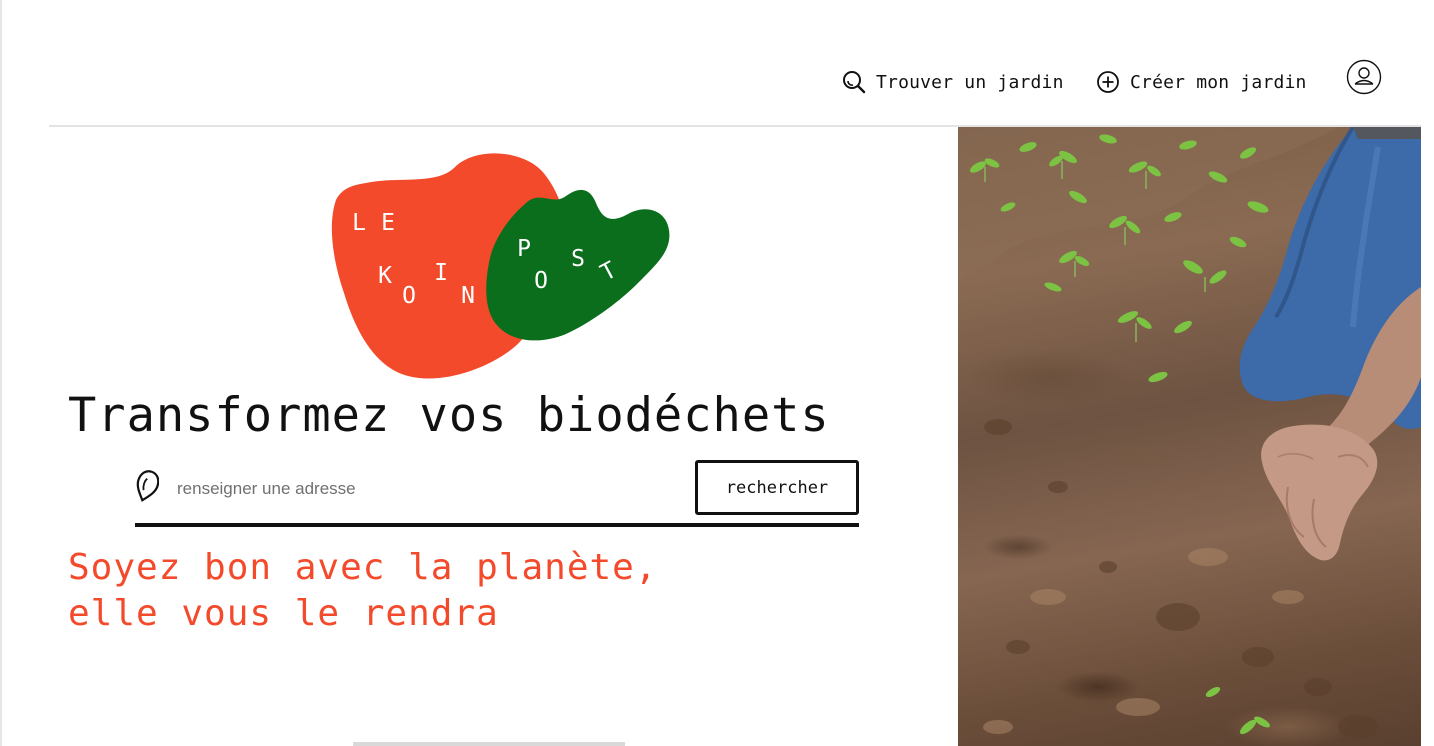 This screenshot has height=746, width=1434. I want to click on find-garden-link: Trouver un jardin, so click(953, 82).